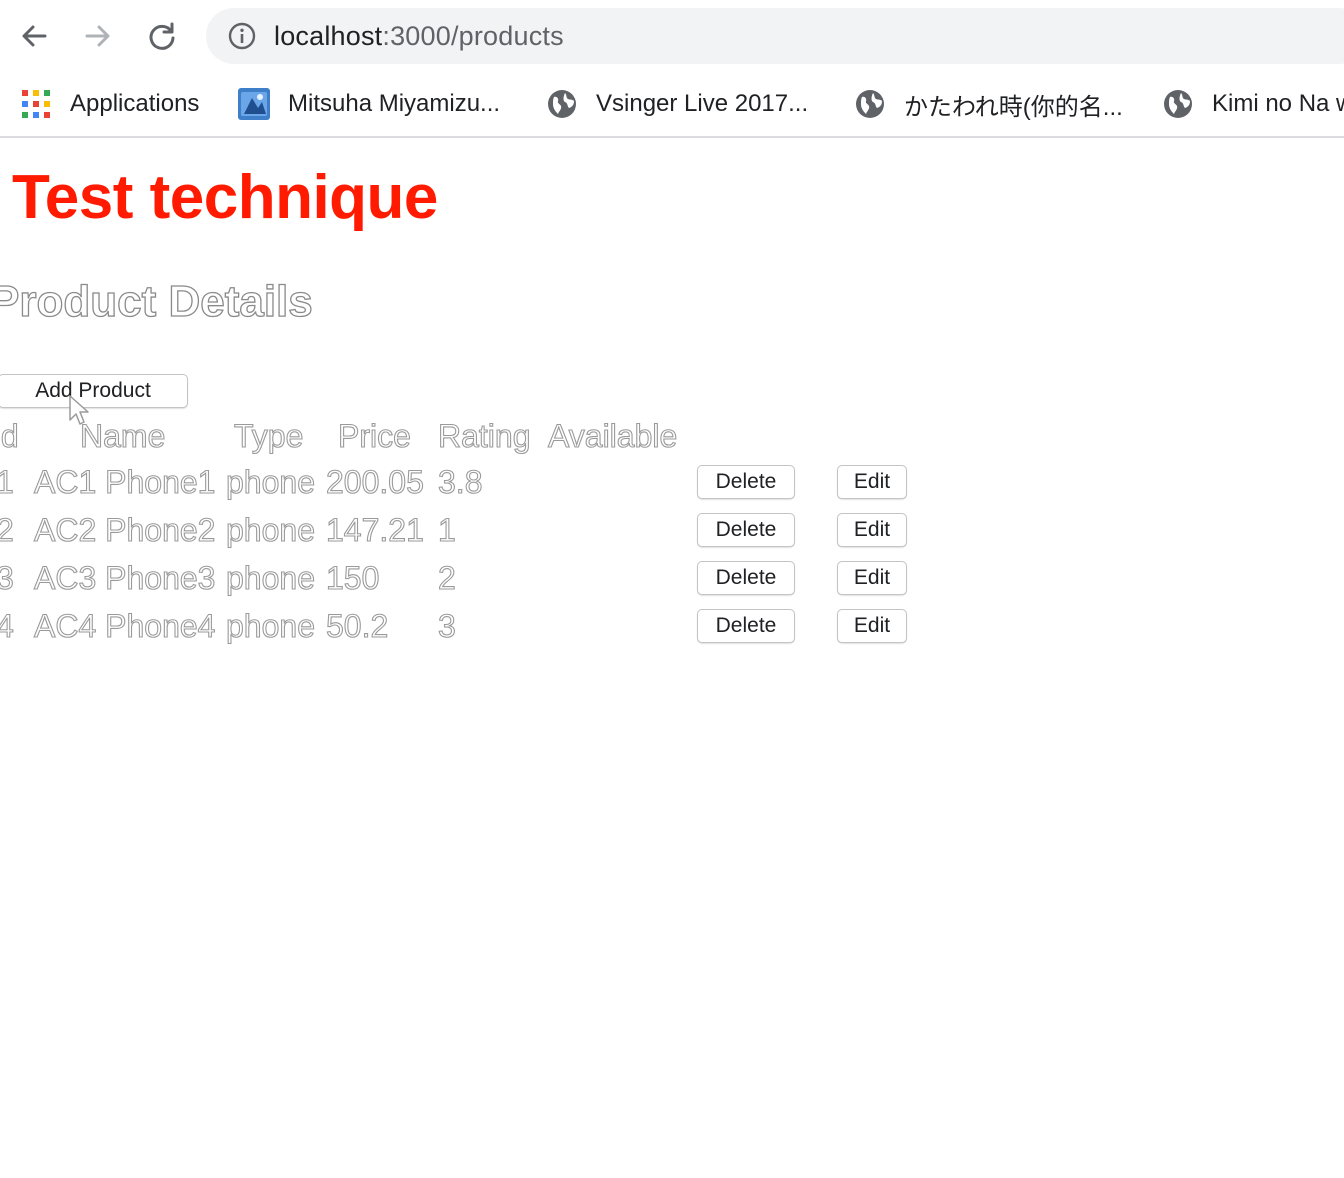 Image resolution: width=1344 pixels, height=1178 pixels. What do you see at coordinates (460, 481) in the screenshot?
I see `cell-rating: 3.8` at bounding box center [460, 481].